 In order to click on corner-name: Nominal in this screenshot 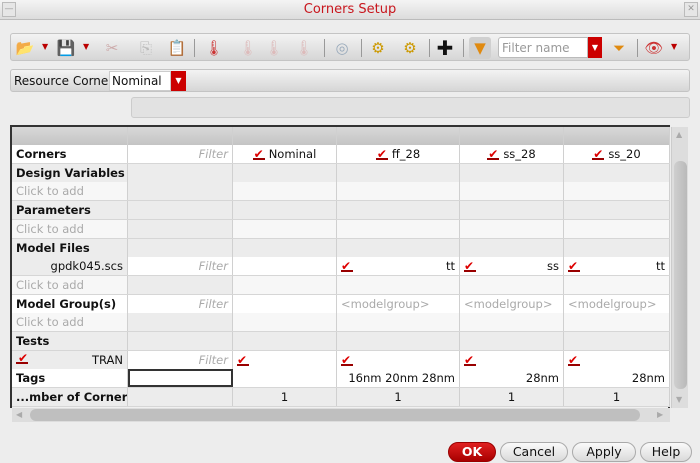, I will do `click(292, 154)`.